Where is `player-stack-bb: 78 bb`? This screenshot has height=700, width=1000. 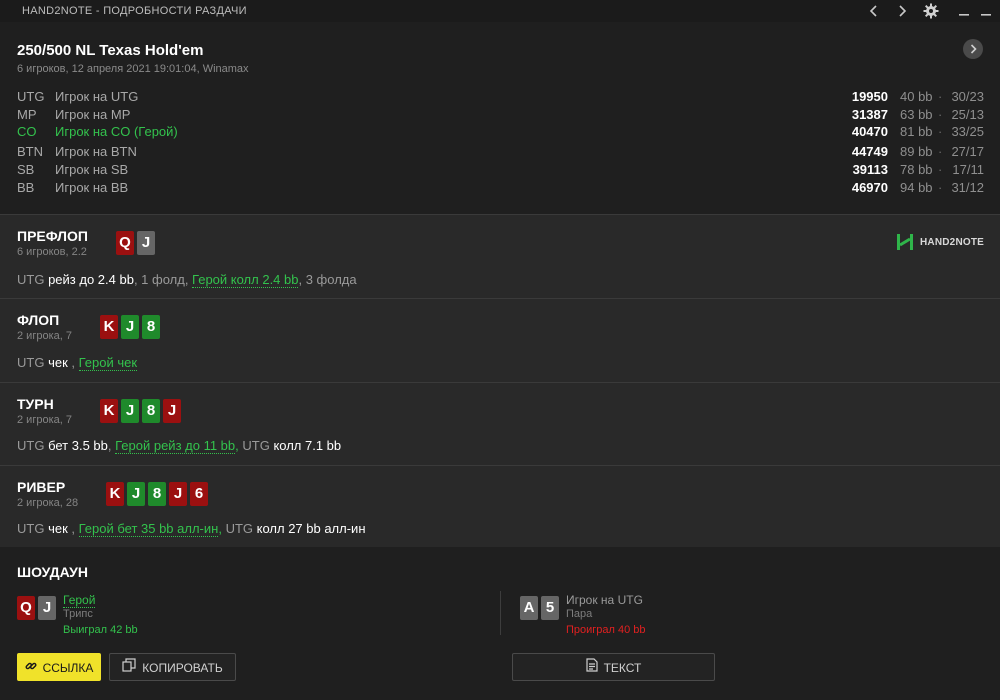
player-stack-bb: 78 bb is located at coordinates (916, 169).